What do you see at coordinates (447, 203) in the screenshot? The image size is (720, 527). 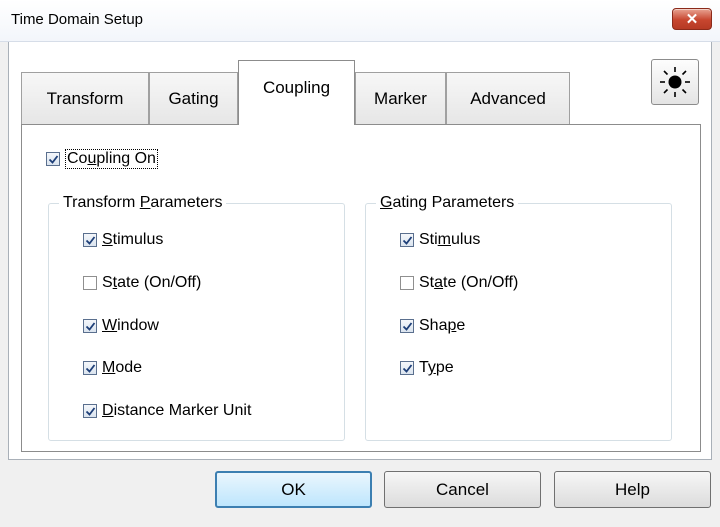 I see `group-title: Gating Parameters` at bounding box center [447, 203].